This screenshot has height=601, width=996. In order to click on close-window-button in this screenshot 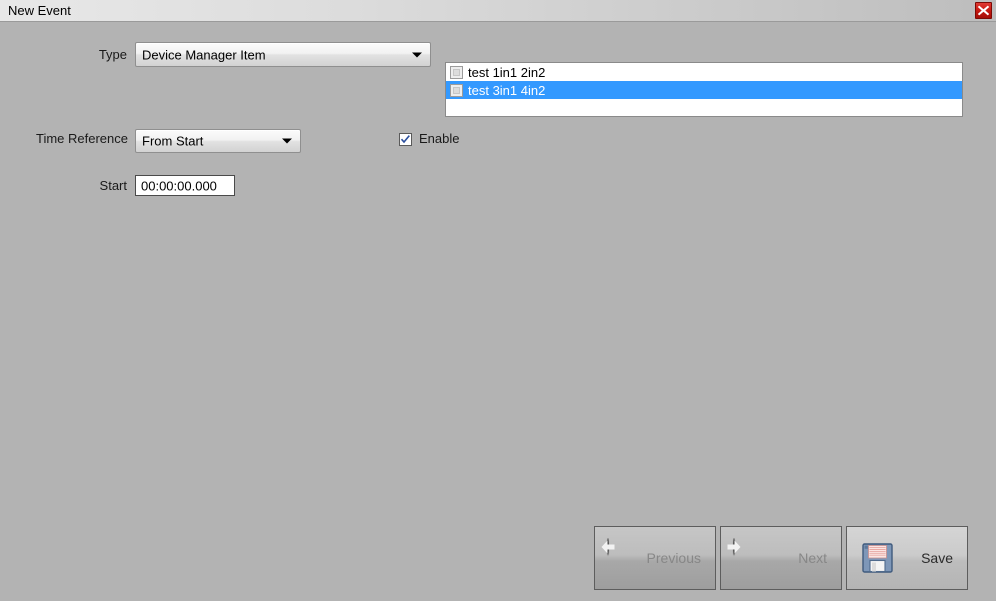, I will do `click(983, 10)`.